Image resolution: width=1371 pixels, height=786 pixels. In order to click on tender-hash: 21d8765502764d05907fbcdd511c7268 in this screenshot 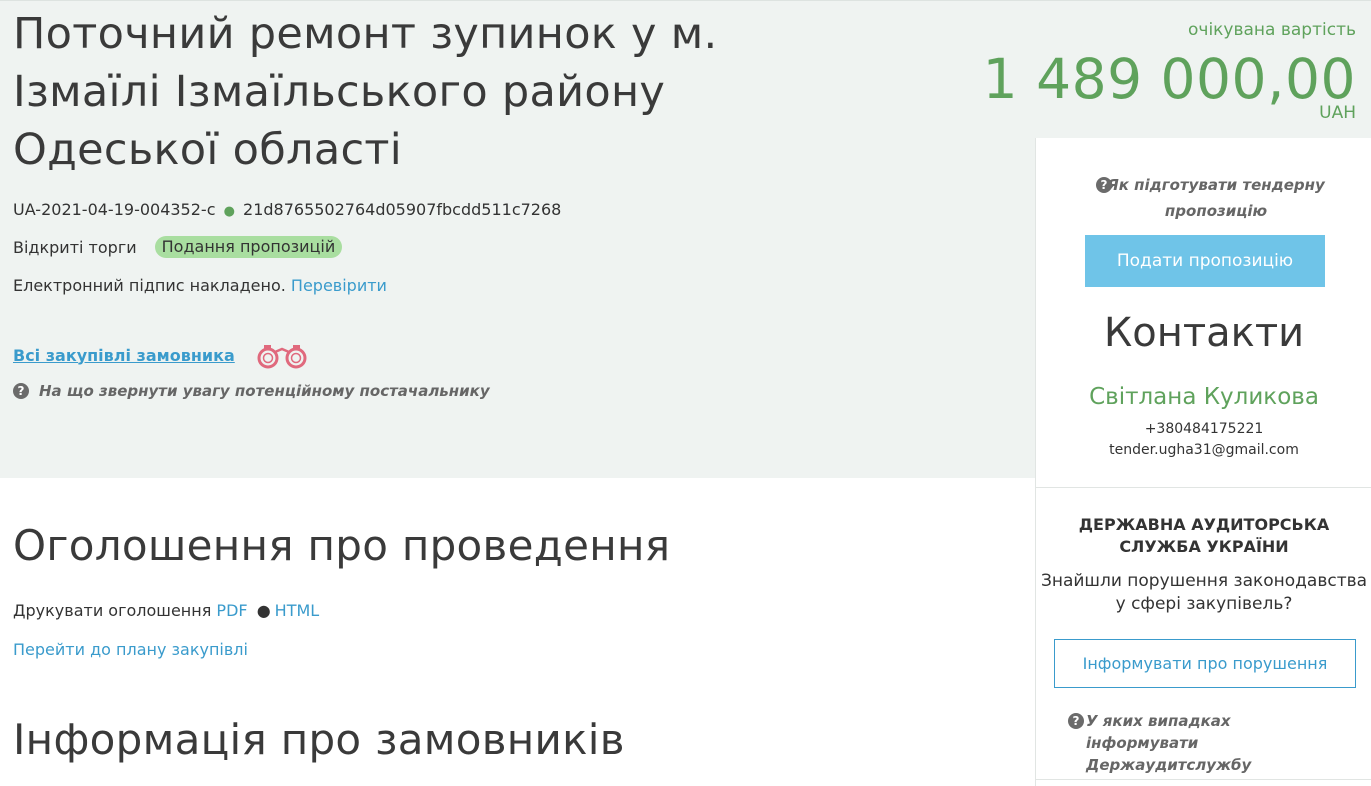, I will do `click(402, 209)`.